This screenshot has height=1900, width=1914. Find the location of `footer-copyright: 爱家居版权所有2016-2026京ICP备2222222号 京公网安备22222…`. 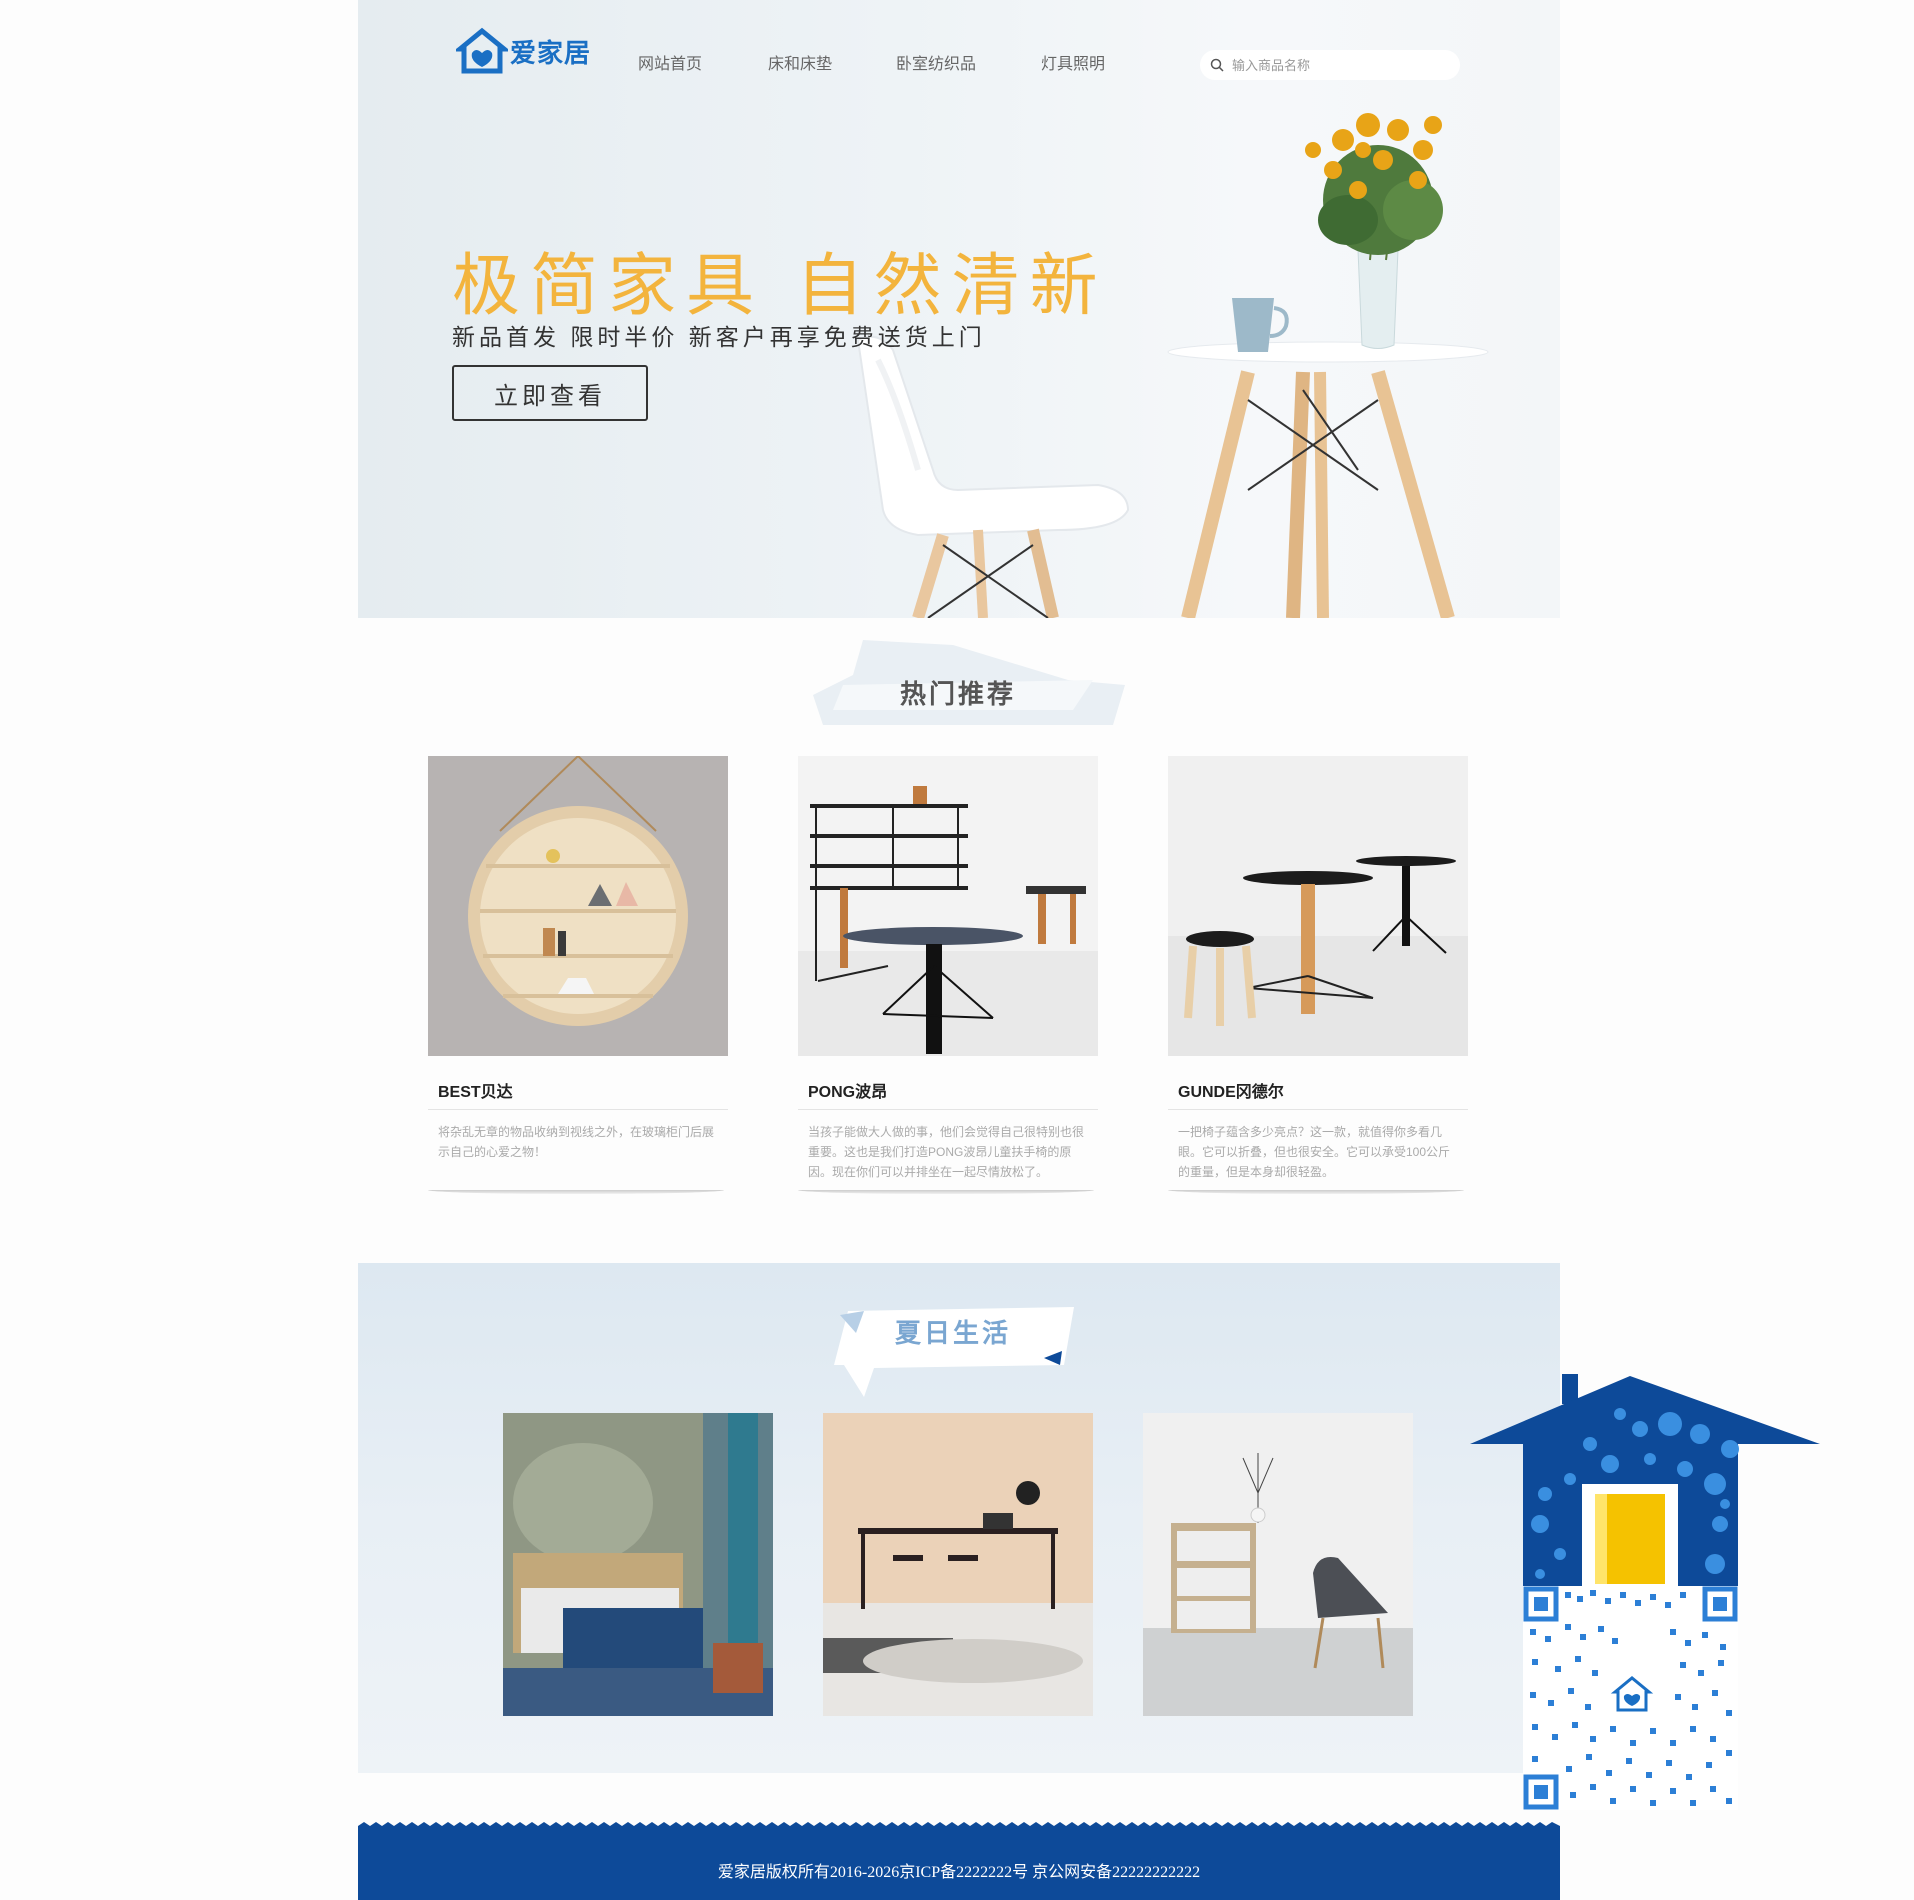

footer-copyright: 爱家居版权所有2016-2026京ICP备2222222号 京公网安备22222… is located at coordinates (959, 1872).